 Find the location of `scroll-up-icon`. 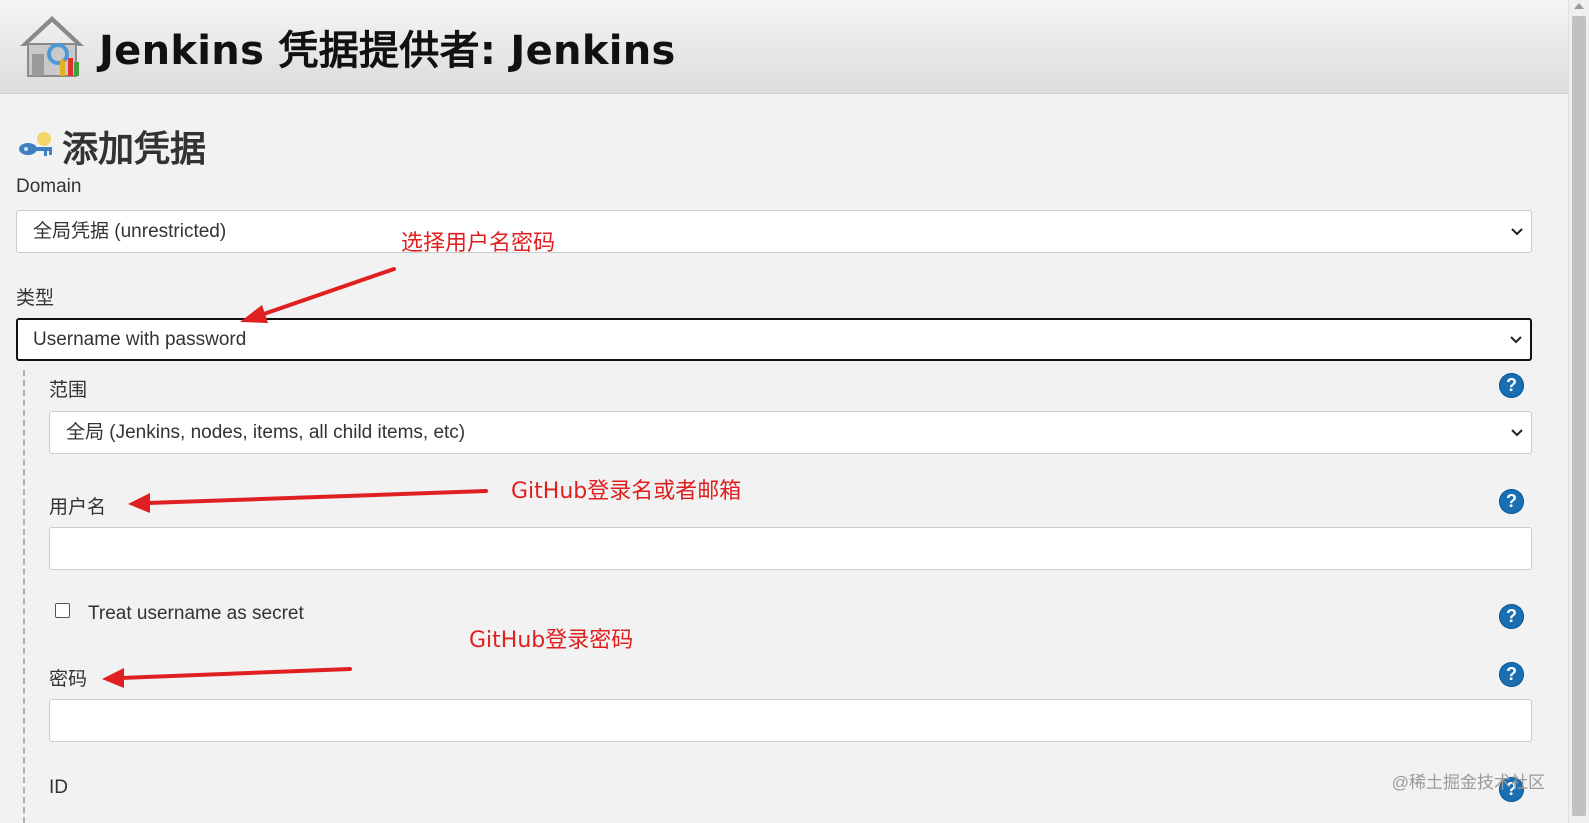

scroll-up-icon is located at coordinates (1579, 6).